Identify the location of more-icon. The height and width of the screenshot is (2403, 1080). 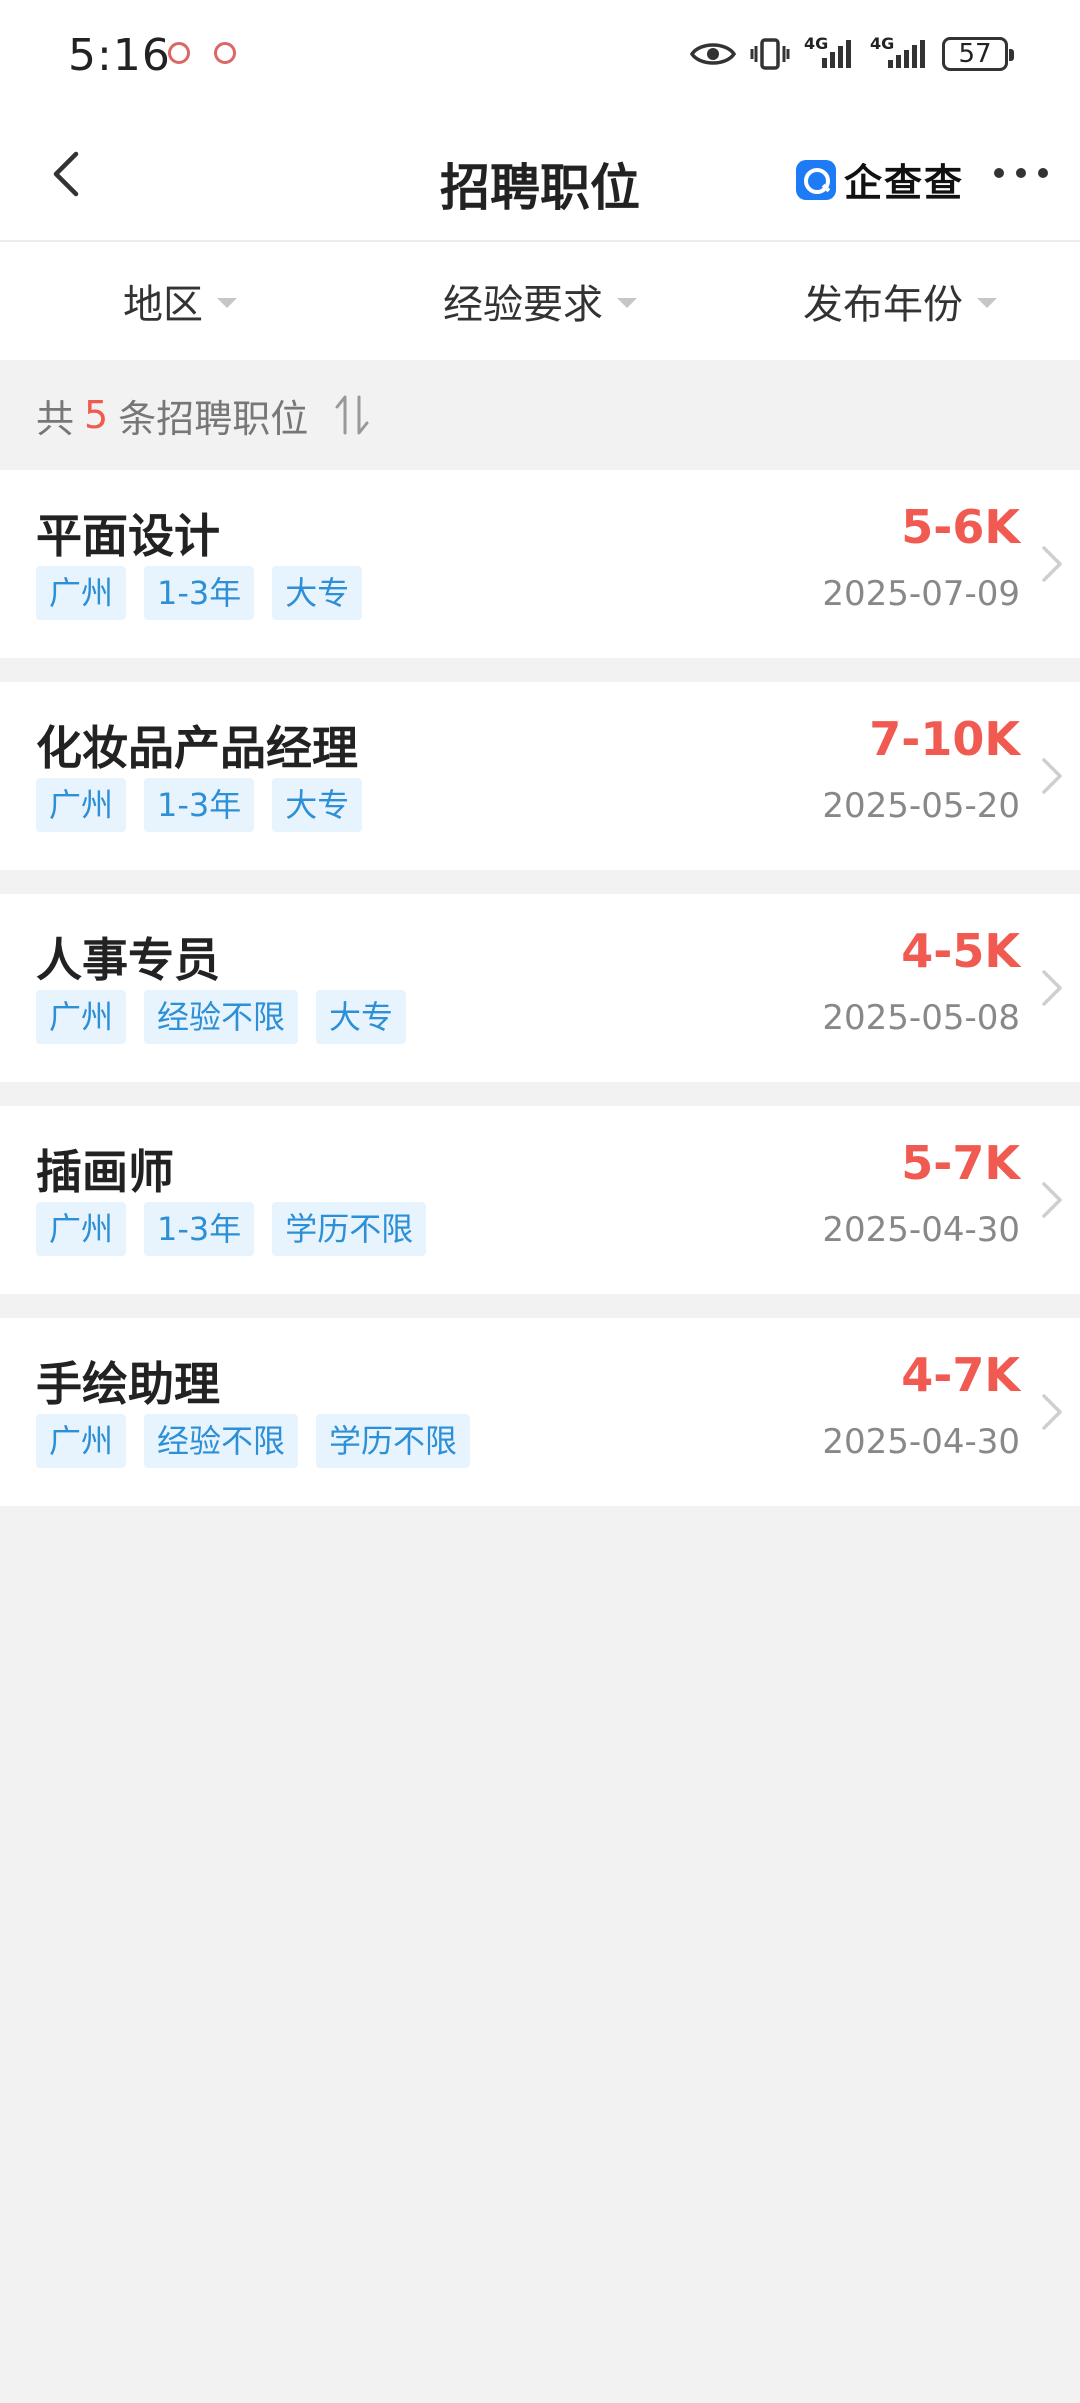
(1021, 173).